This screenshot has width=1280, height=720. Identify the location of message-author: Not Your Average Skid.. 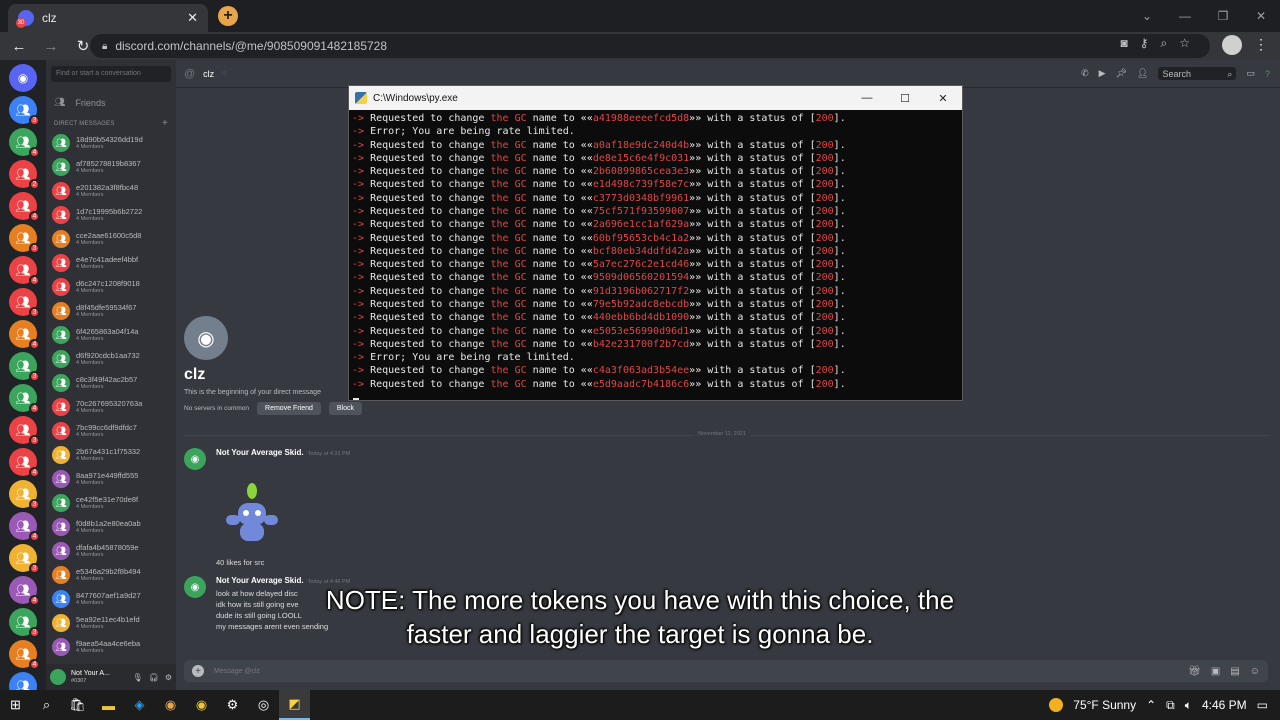
(260, 452).